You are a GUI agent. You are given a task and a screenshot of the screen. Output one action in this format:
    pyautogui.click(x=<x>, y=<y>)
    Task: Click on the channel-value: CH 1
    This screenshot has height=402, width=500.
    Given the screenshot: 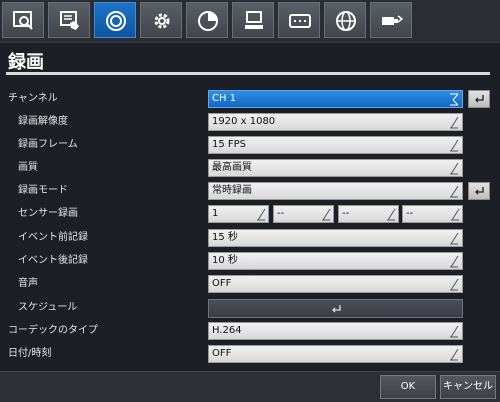 What is the action you would take?
    pyautogui.click(x=224, y=98)
    